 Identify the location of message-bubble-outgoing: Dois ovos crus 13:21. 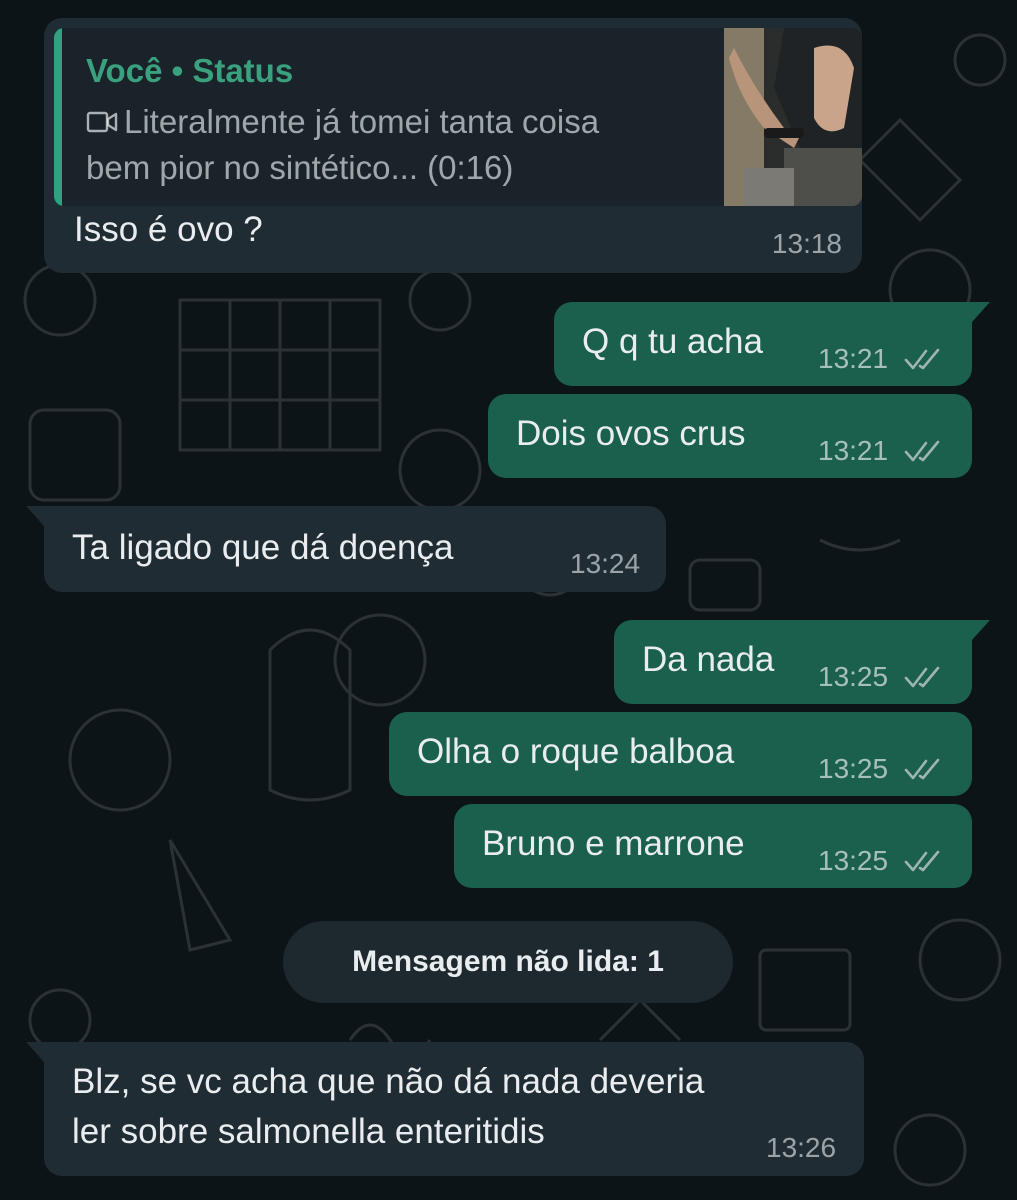
(730, 436).